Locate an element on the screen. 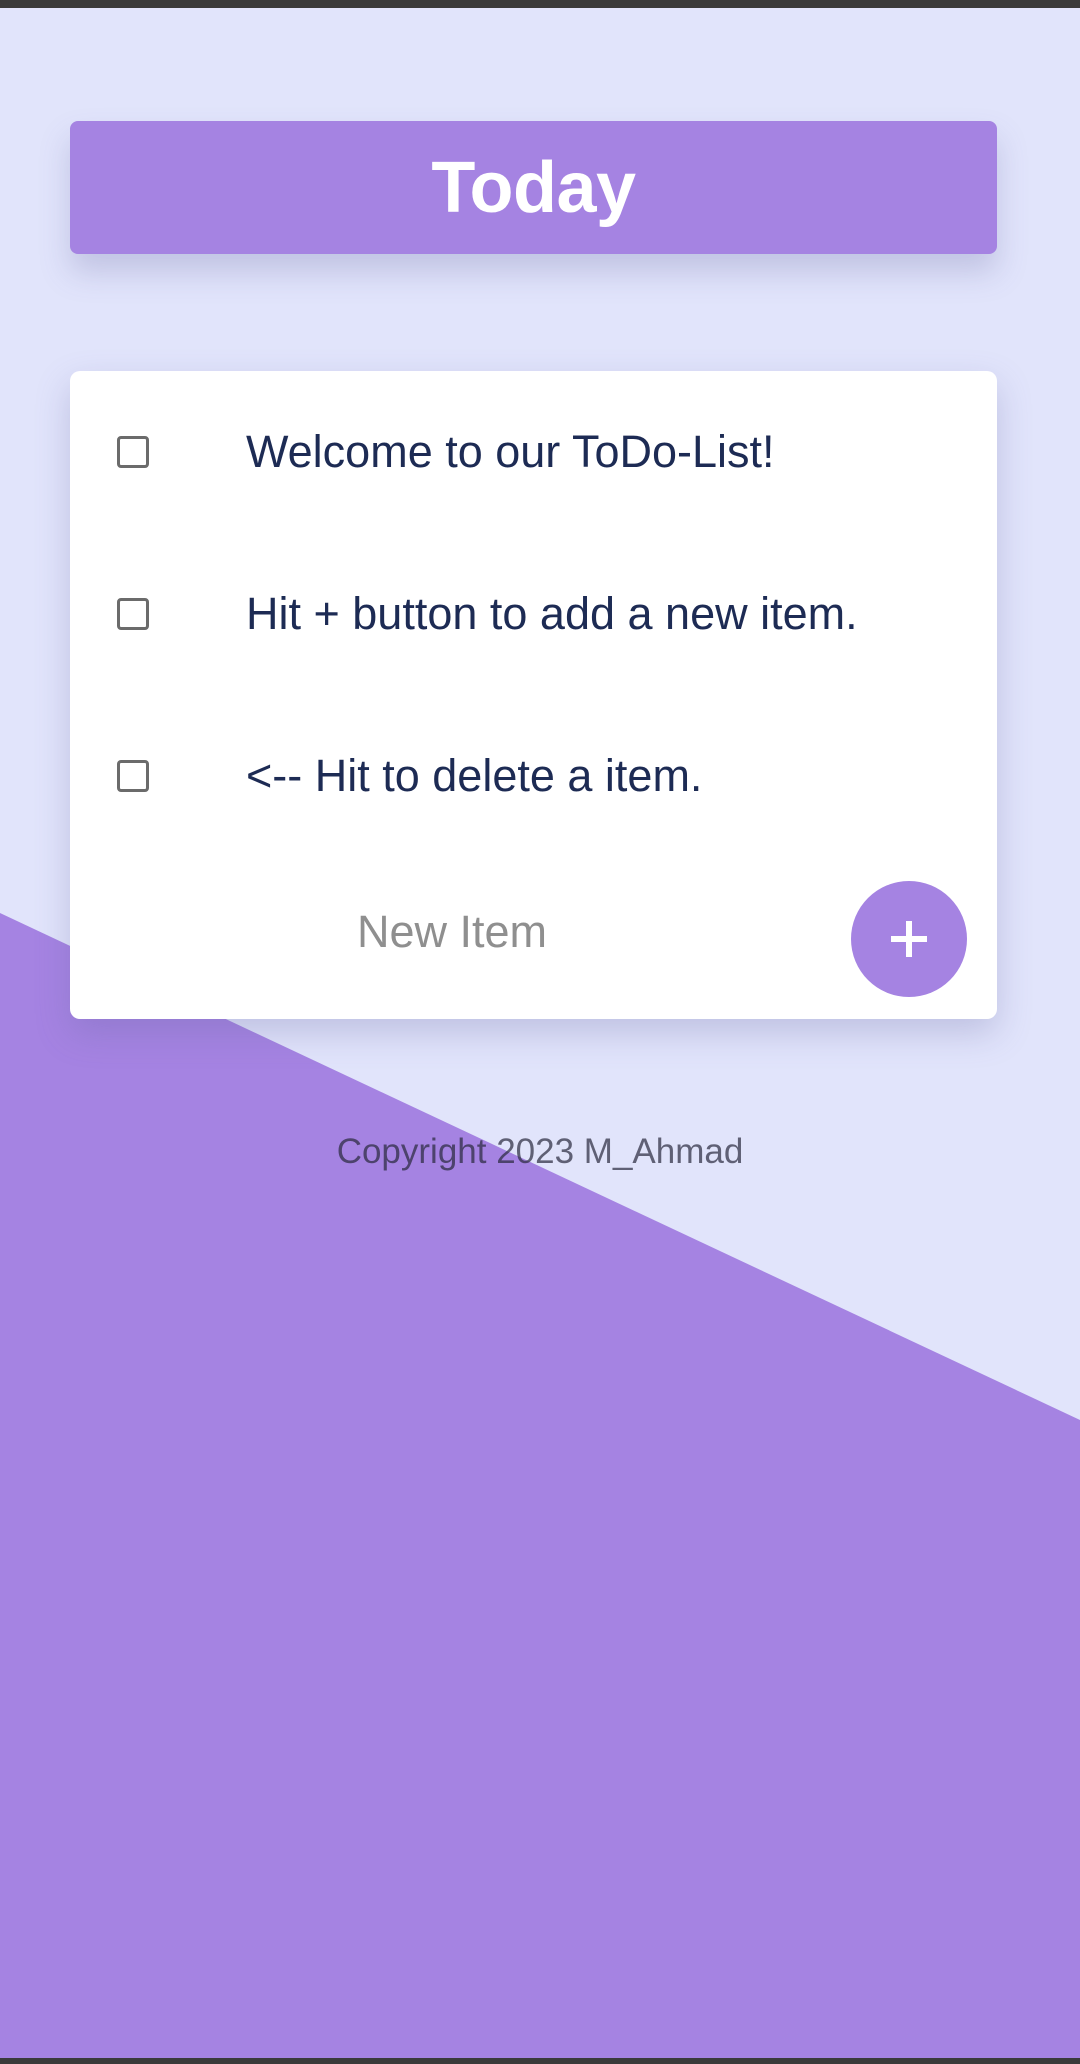 The height and width of the screenshot is (2064, 1080). header-banner: Today is located at coordinates (533, 187).